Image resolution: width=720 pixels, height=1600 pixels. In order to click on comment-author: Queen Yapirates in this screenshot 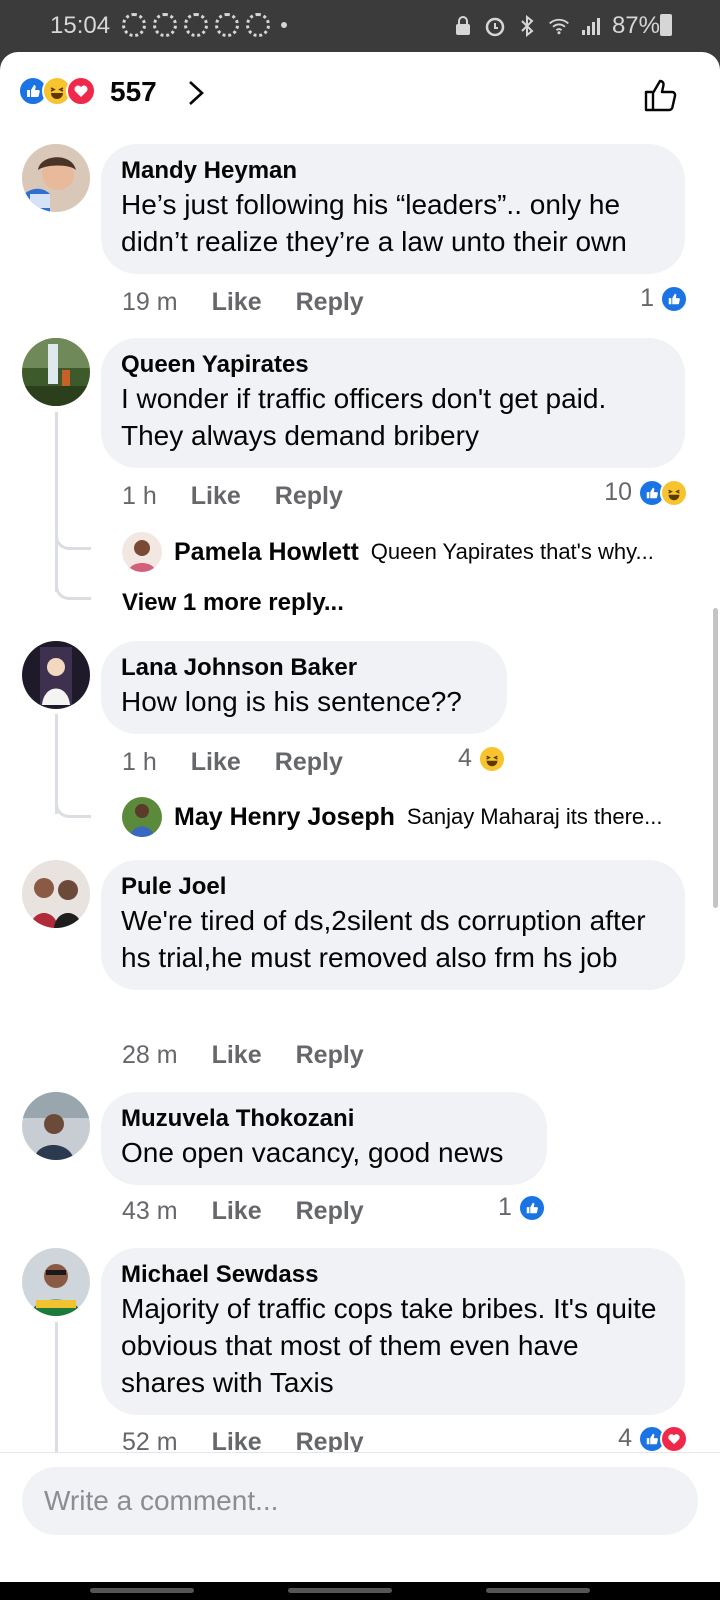, I will do `click(393, 365)`.